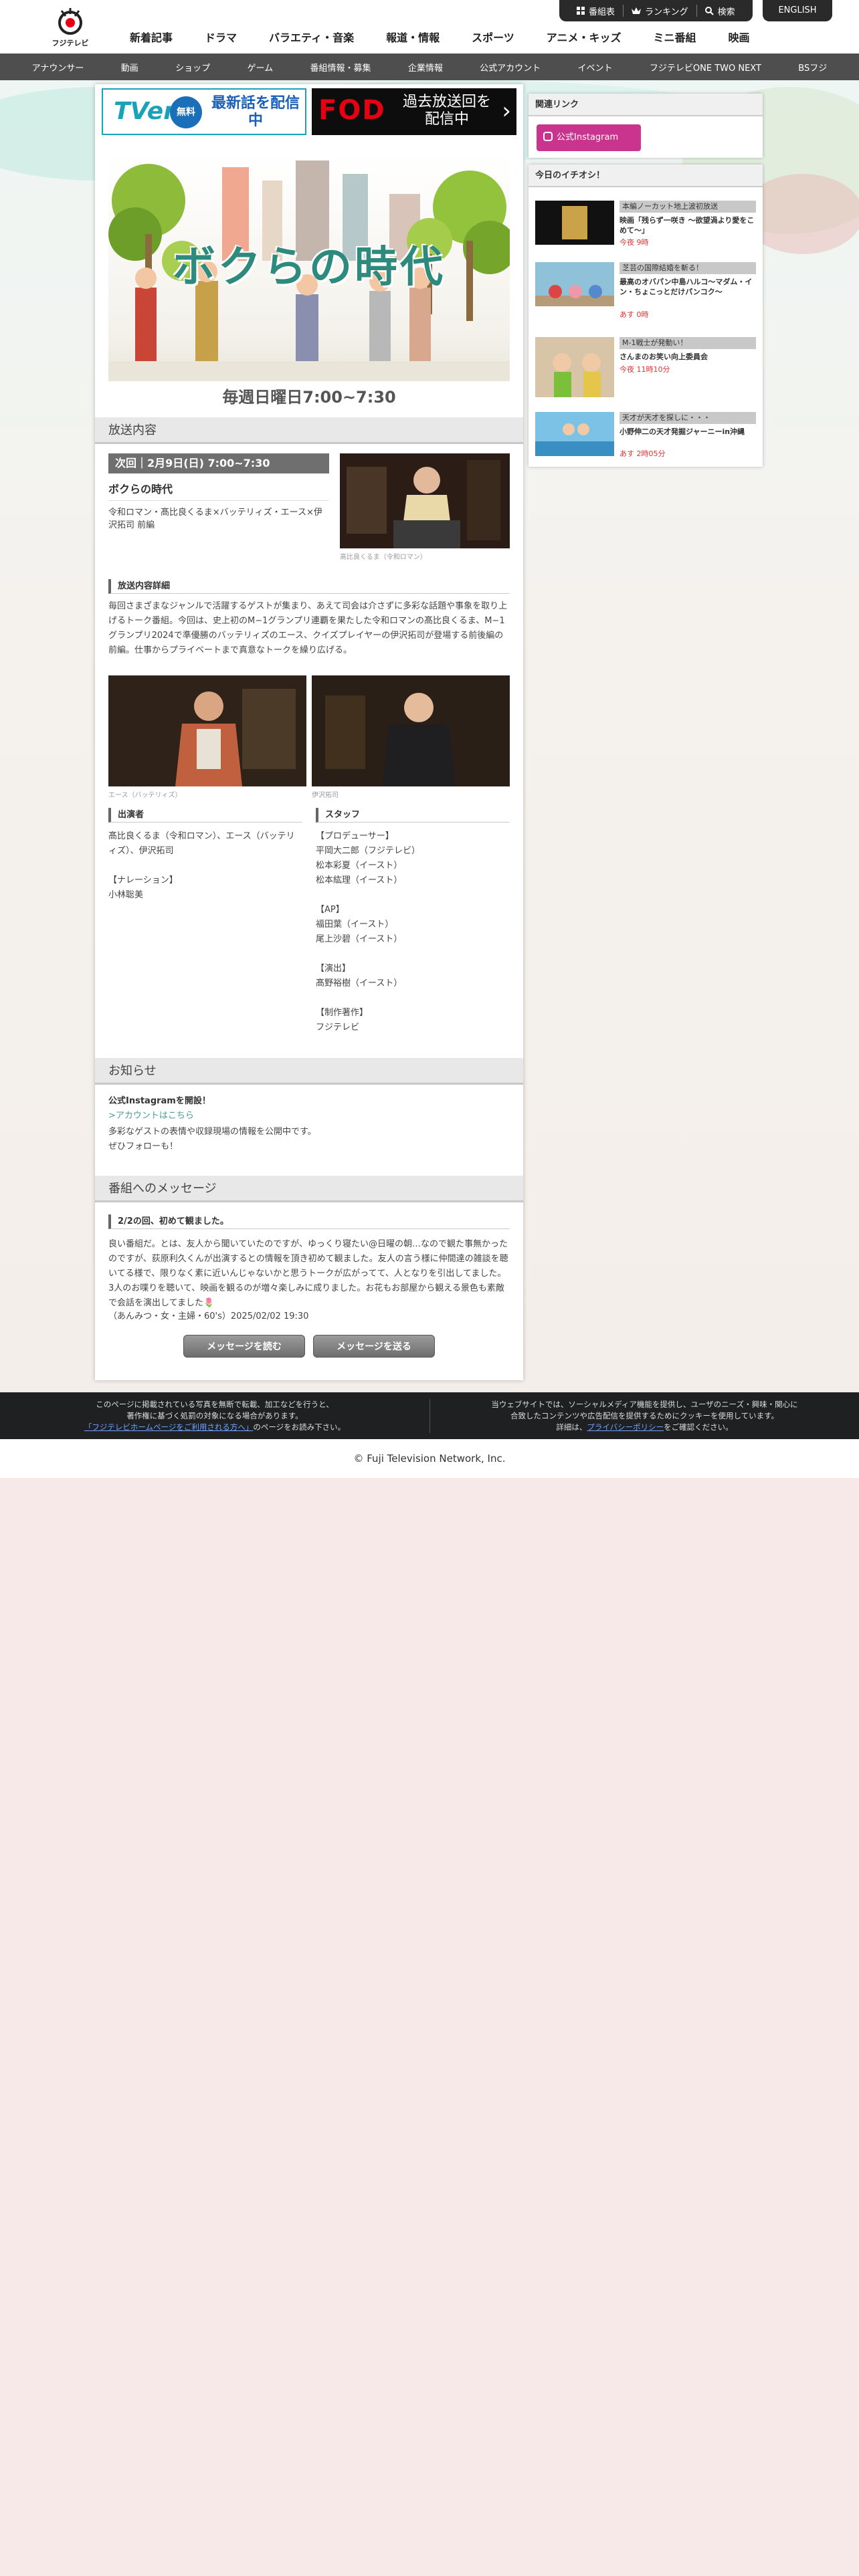 Image resolution: width=859 pixels, height=2576 pixels. I want to click on copyright-notice-tail: のページをお読み下さい。, so click(299, 1427).